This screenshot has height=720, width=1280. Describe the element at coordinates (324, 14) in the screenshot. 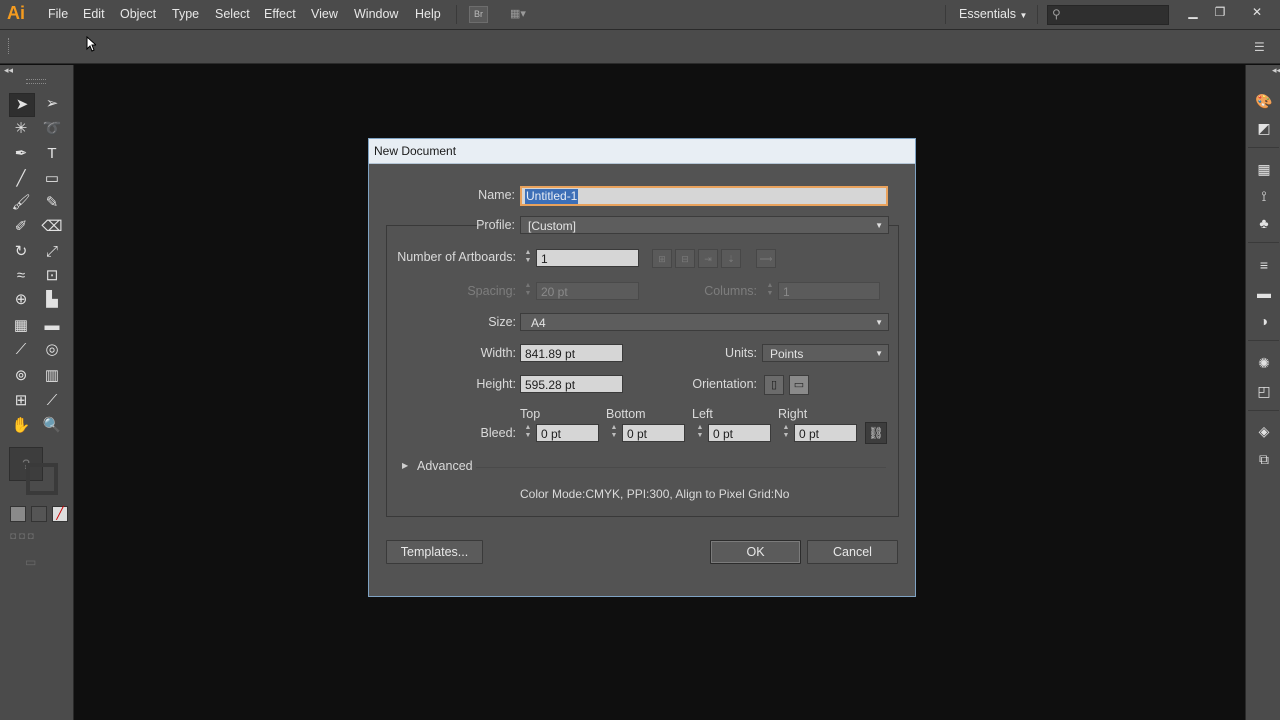

I see `menu-view: View` at that location.